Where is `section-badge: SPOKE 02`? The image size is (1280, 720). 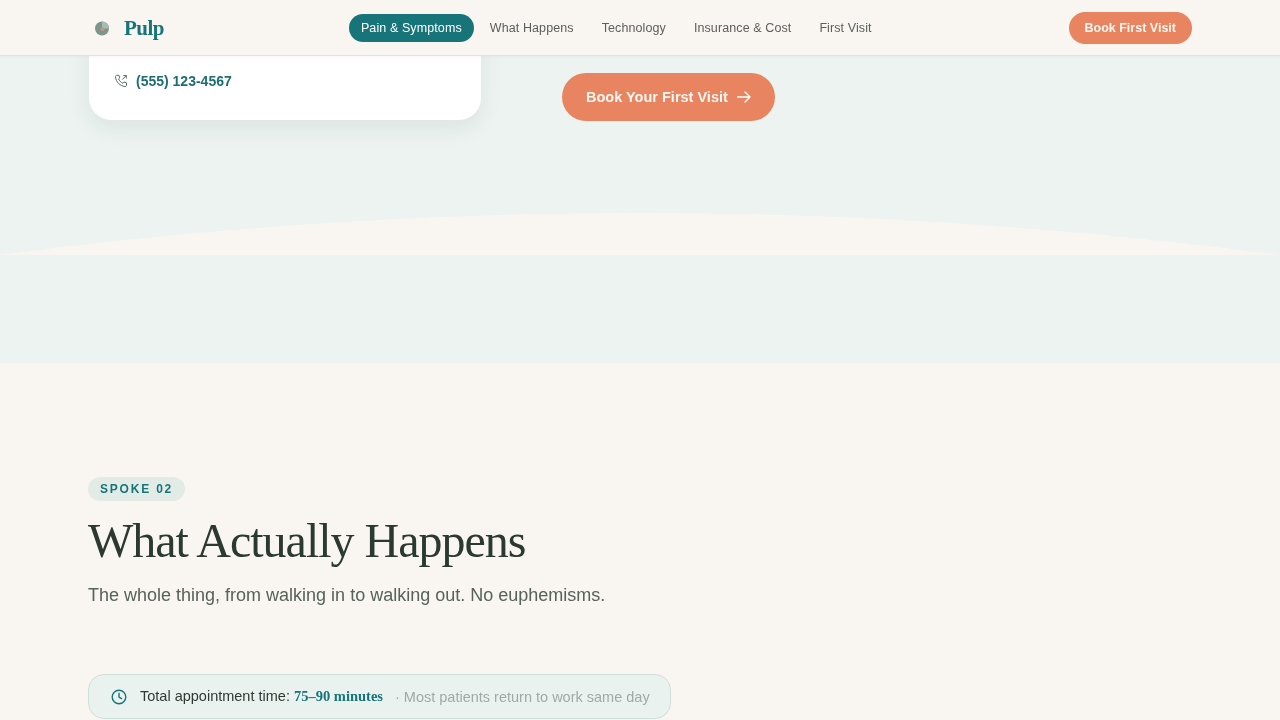
section-badge: SPOKE 02 is located at coordinates (137, 489).